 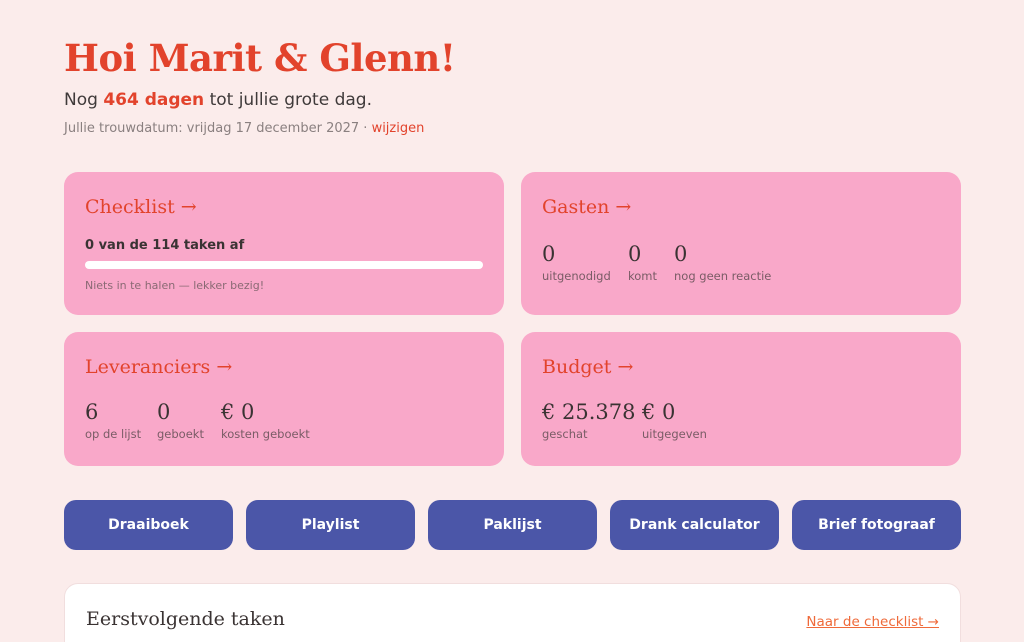 What do you see at coordinates (565, 434) in the screenshot?
I see `budget-estimated-label: geschat` at bounding box center [565, 434].